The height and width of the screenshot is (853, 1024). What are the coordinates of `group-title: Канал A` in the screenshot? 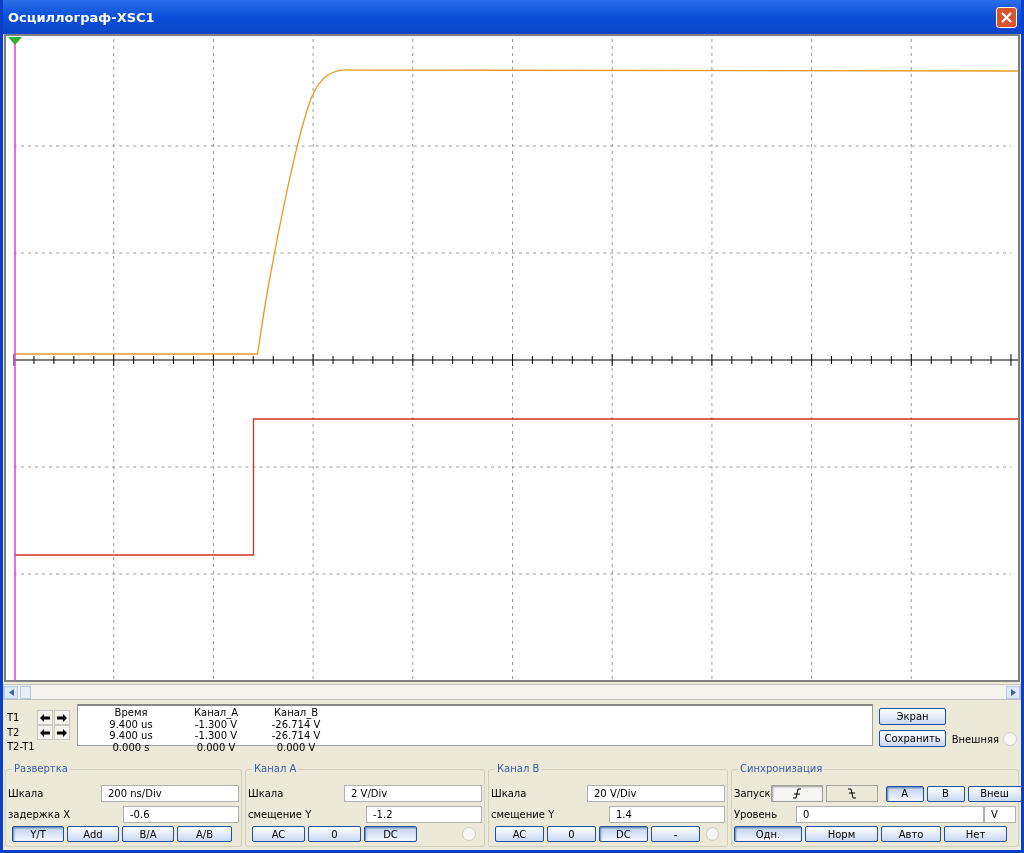 It's located at (275, 768).